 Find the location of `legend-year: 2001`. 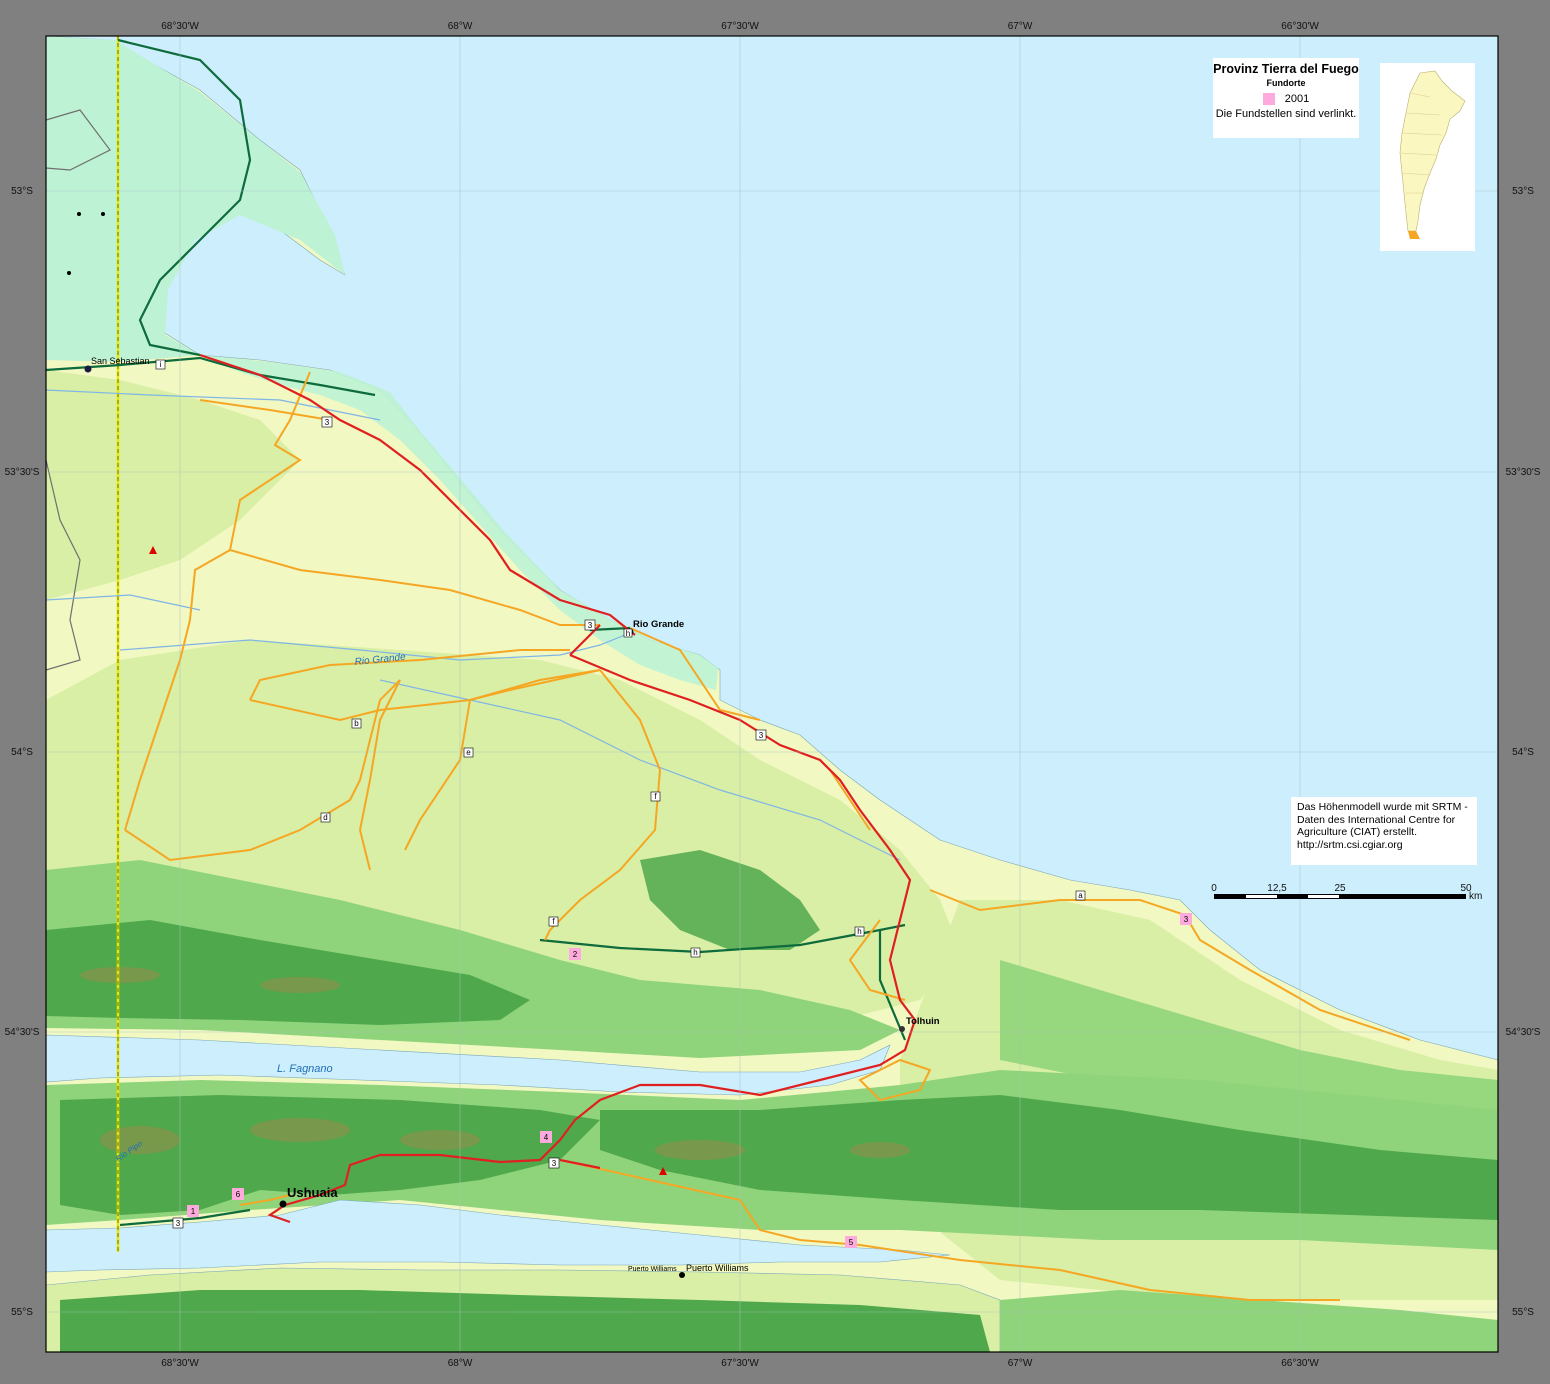

legend-year: 2001 is located at coordinates (1297, 99).